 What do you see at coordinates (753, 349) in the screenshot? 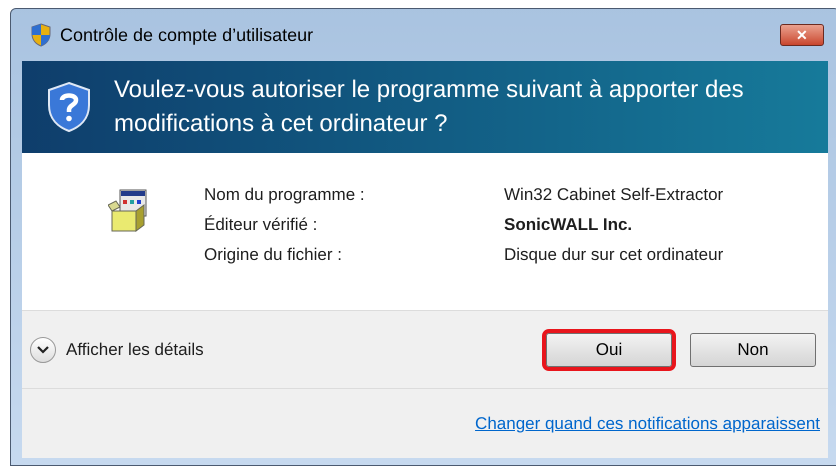
I see `dialog-button: Non` at bounding box center [753, 349].